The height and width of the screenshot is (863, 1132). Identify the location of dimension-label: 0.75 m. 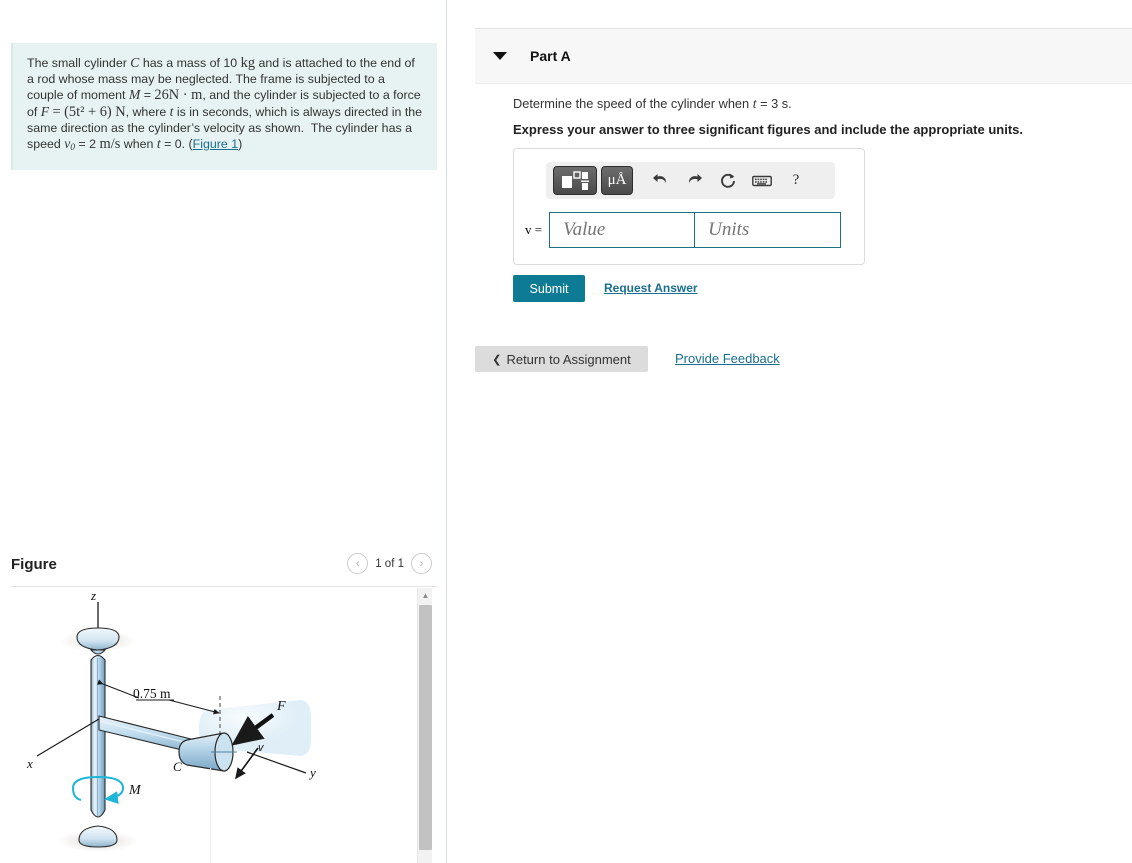
(152, 693).